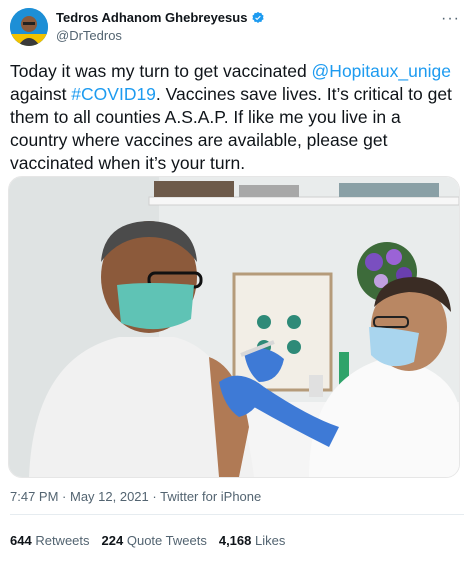  I want to click on divider, so click(237, 514).